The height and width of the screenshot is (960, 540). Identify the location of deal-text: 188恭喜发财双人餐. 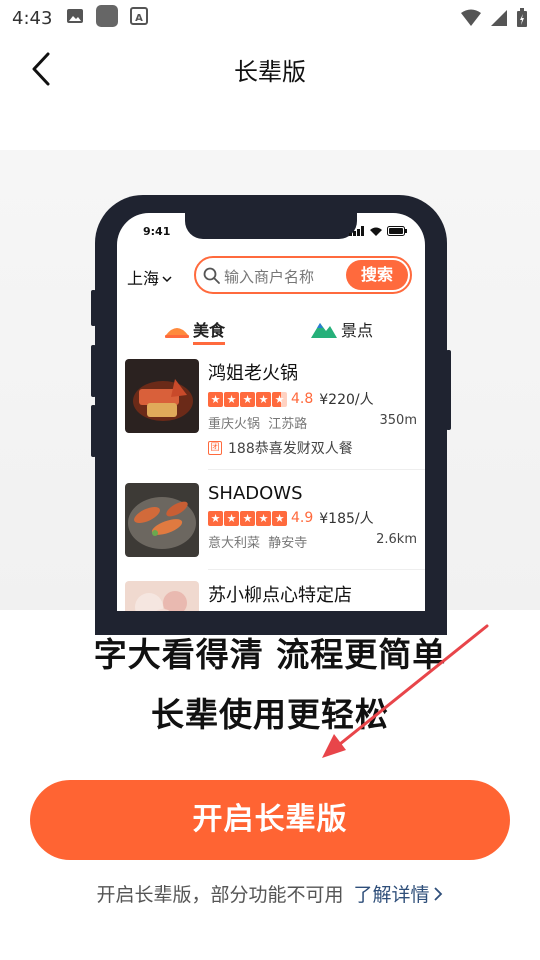
(290, 449).